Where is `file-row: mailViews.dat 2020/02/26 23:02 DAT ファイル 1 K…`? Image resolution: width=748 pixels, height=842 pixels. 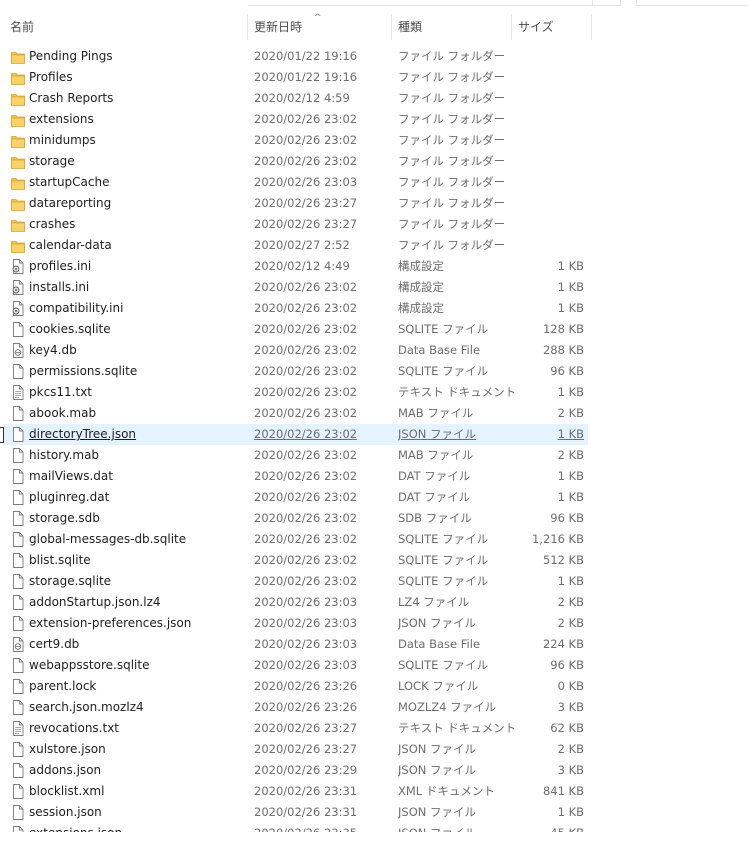
file-row: mailViews.dat 2020/02/26 23:02 DAT ファイル 1 K… is located at coordinates (296, 476).